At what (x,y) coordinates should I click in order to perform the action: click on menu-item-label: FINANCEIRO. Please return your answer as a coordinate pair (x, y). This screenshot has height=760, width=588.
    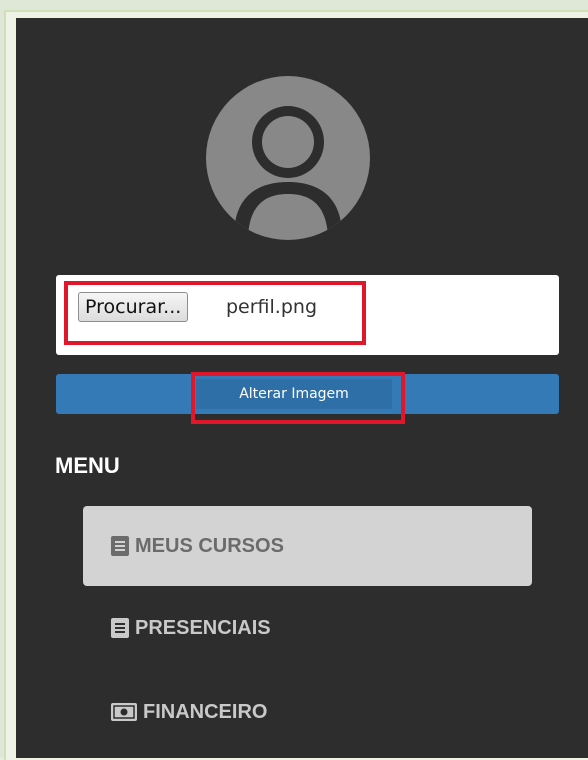
    Looking at the image, I should click on (205, 711).